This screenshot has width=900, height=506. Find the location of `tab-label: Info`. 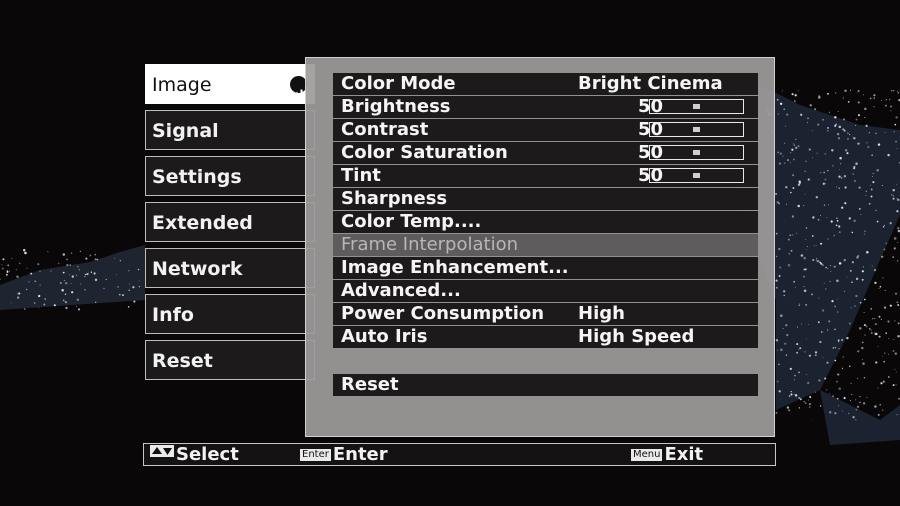

tab-label: Info is located at coordinates (173, 315).